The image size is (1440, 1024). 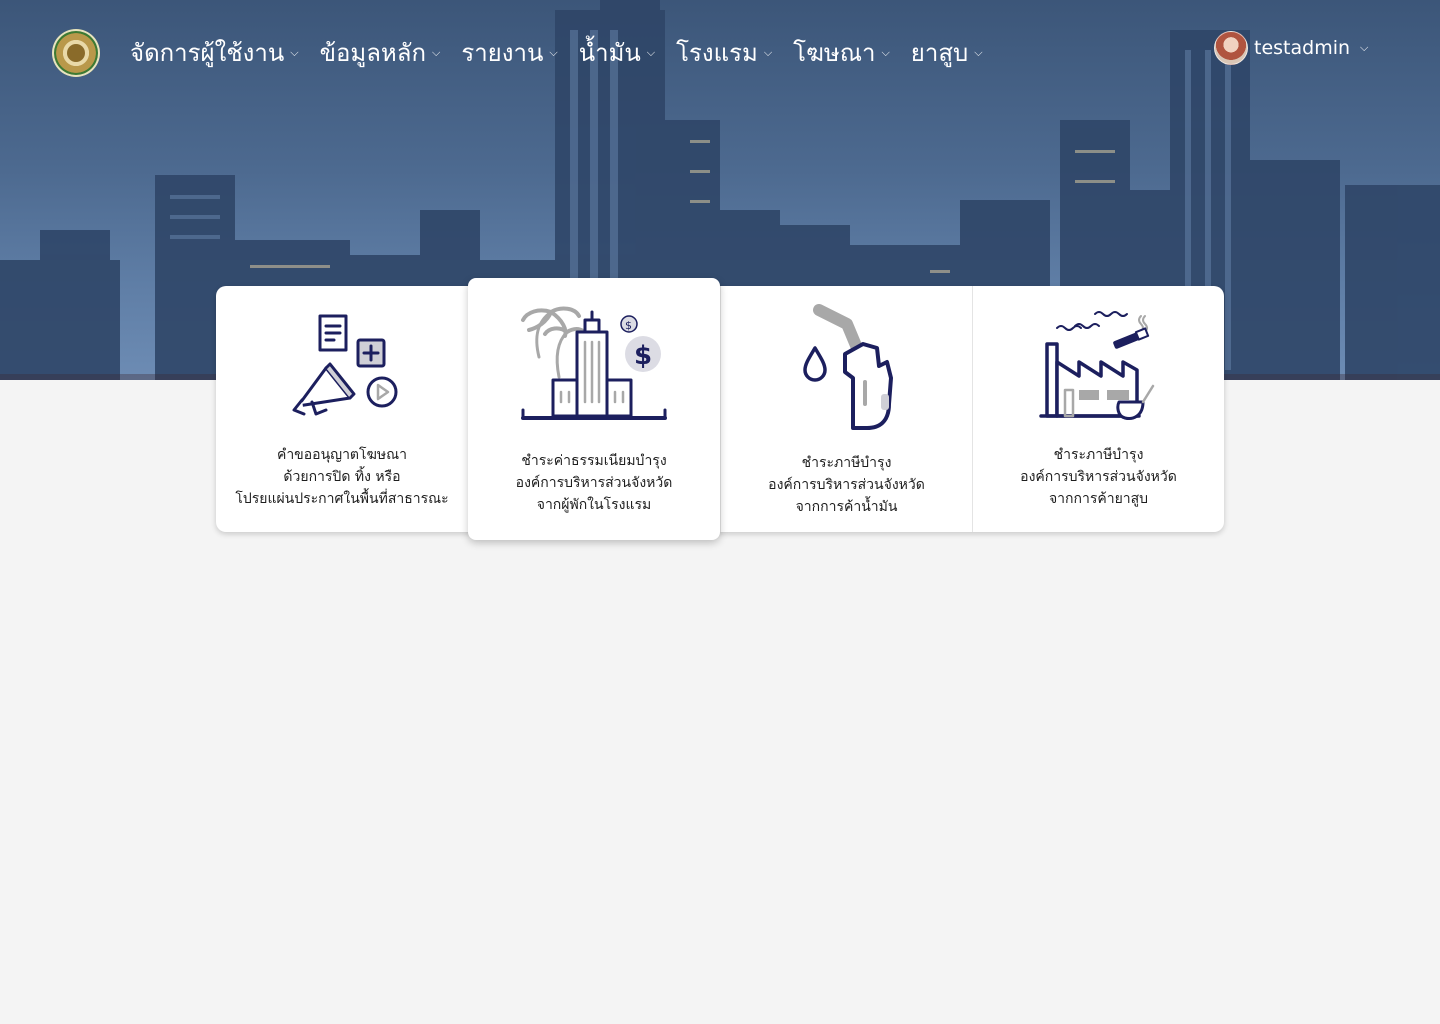 I want to click on menu-reports: รายงาน ⌵, so click(x=509, y=52).